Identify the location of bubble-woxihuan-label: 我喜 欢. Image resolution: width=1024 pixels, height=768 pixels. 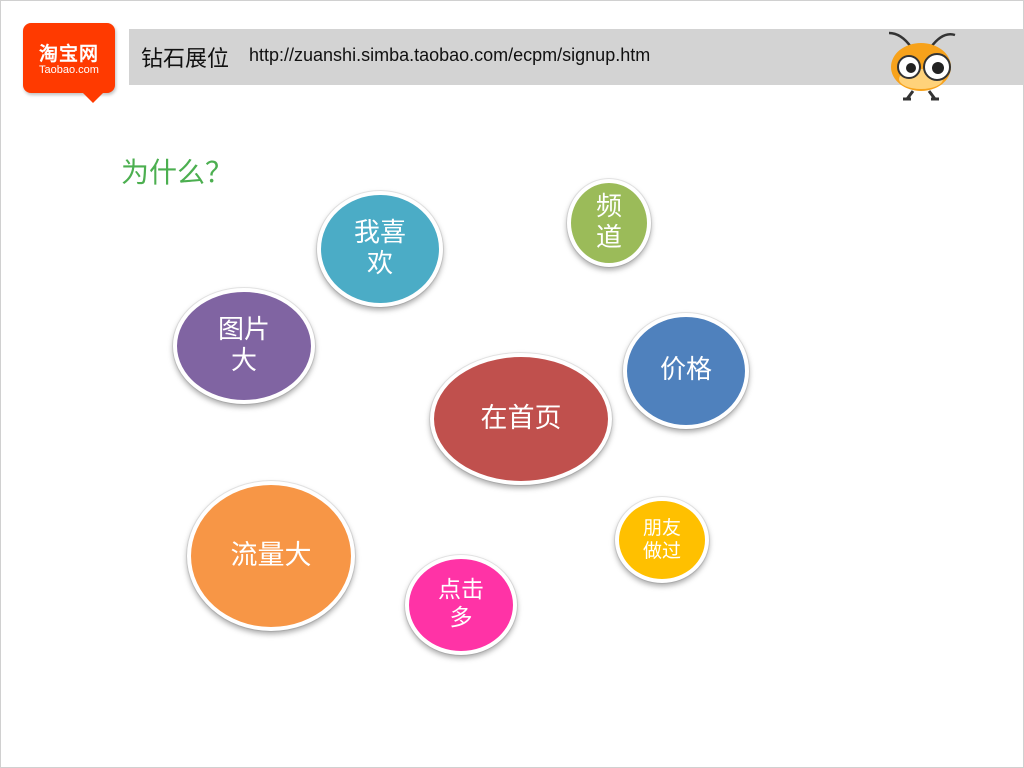
(379, 248).